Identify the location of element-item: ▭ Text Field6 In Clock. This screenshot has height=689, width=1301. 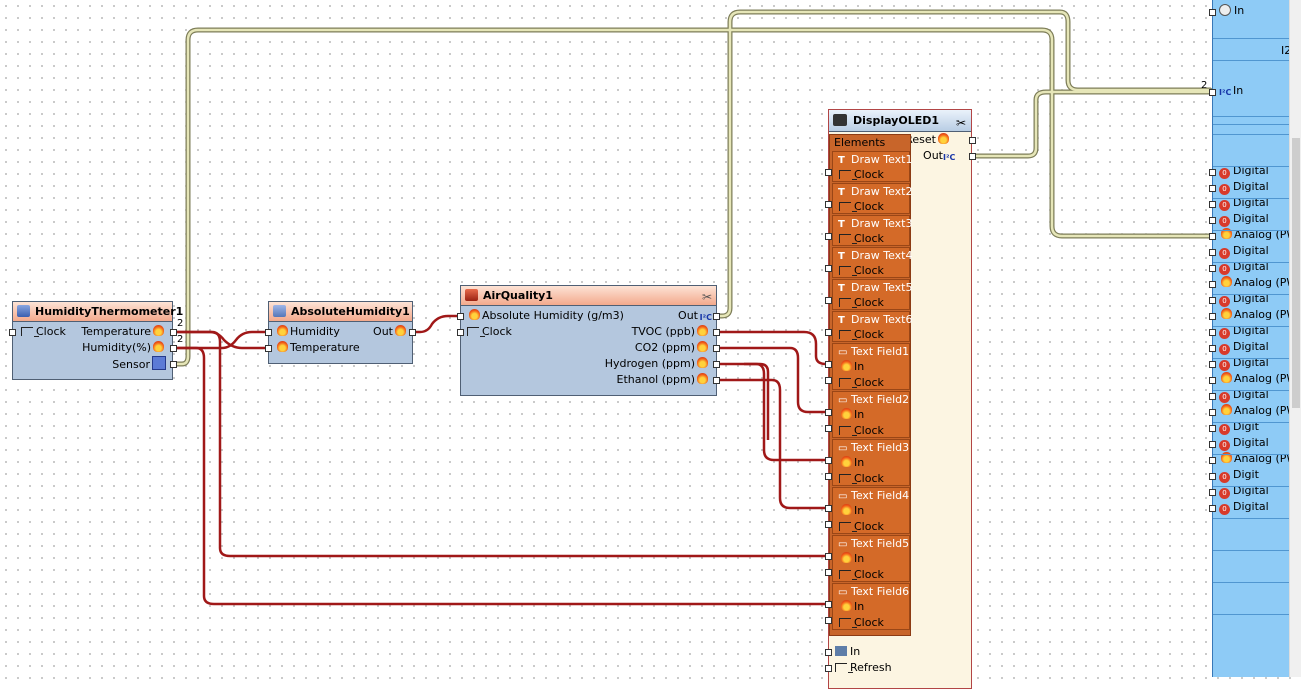
(871, 606).